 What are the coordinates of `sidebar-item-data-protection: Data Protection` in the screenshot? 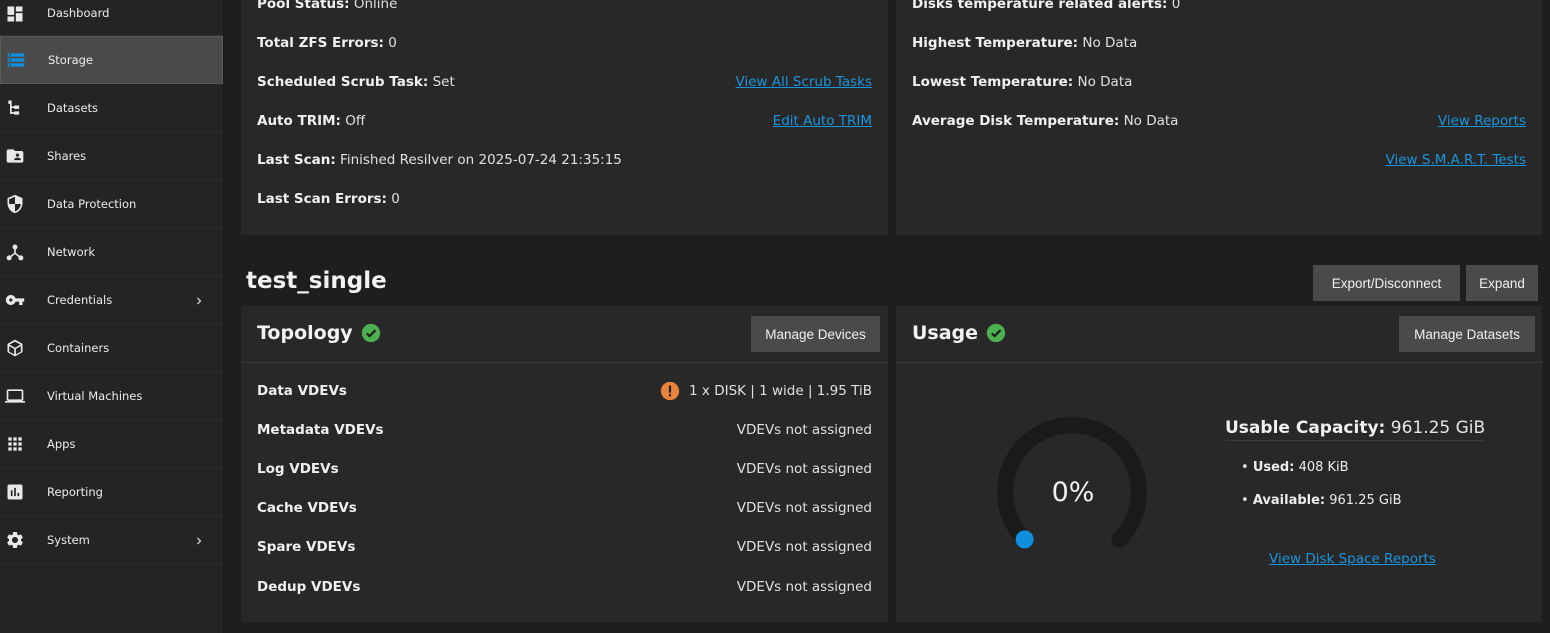 It's located at (111, 204).